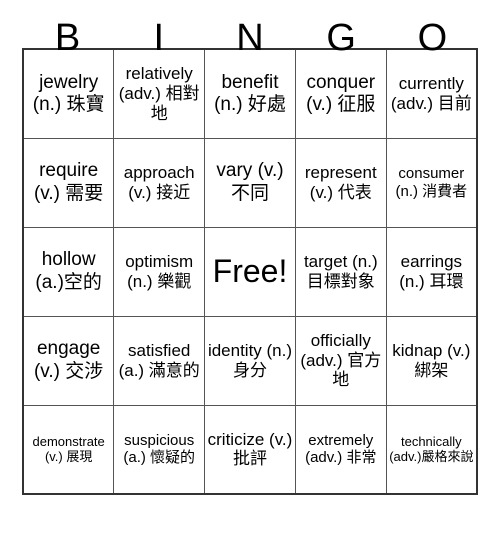 The image size is (500, 544). Describe the element at coordinates (67, 38) in the screenshot. I see `bingo-header-letter-b: B` at that location.